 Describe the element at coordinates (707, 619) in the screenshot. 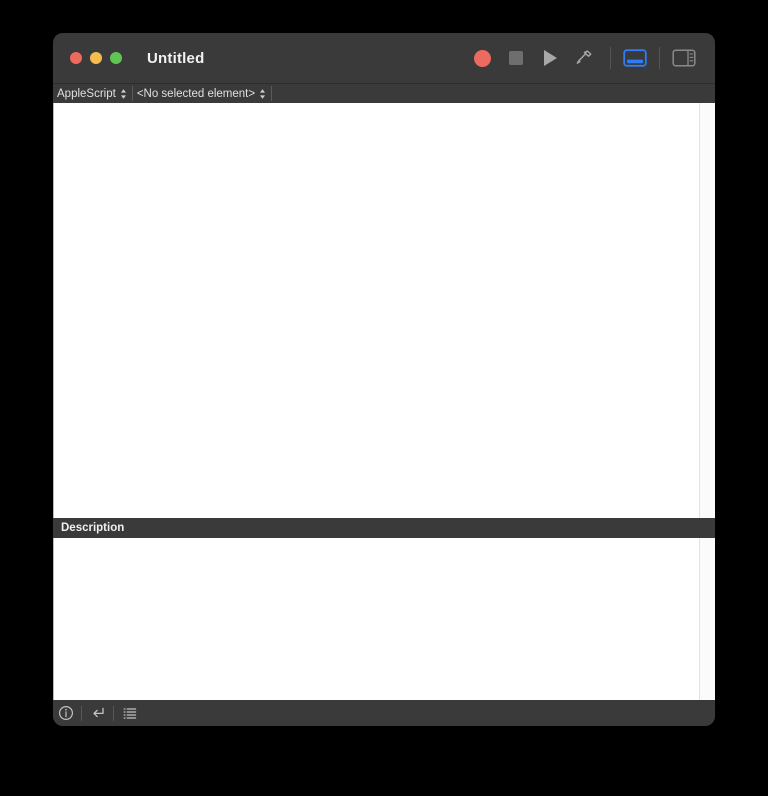

I see `description-vertical-scrollbar` at that location.